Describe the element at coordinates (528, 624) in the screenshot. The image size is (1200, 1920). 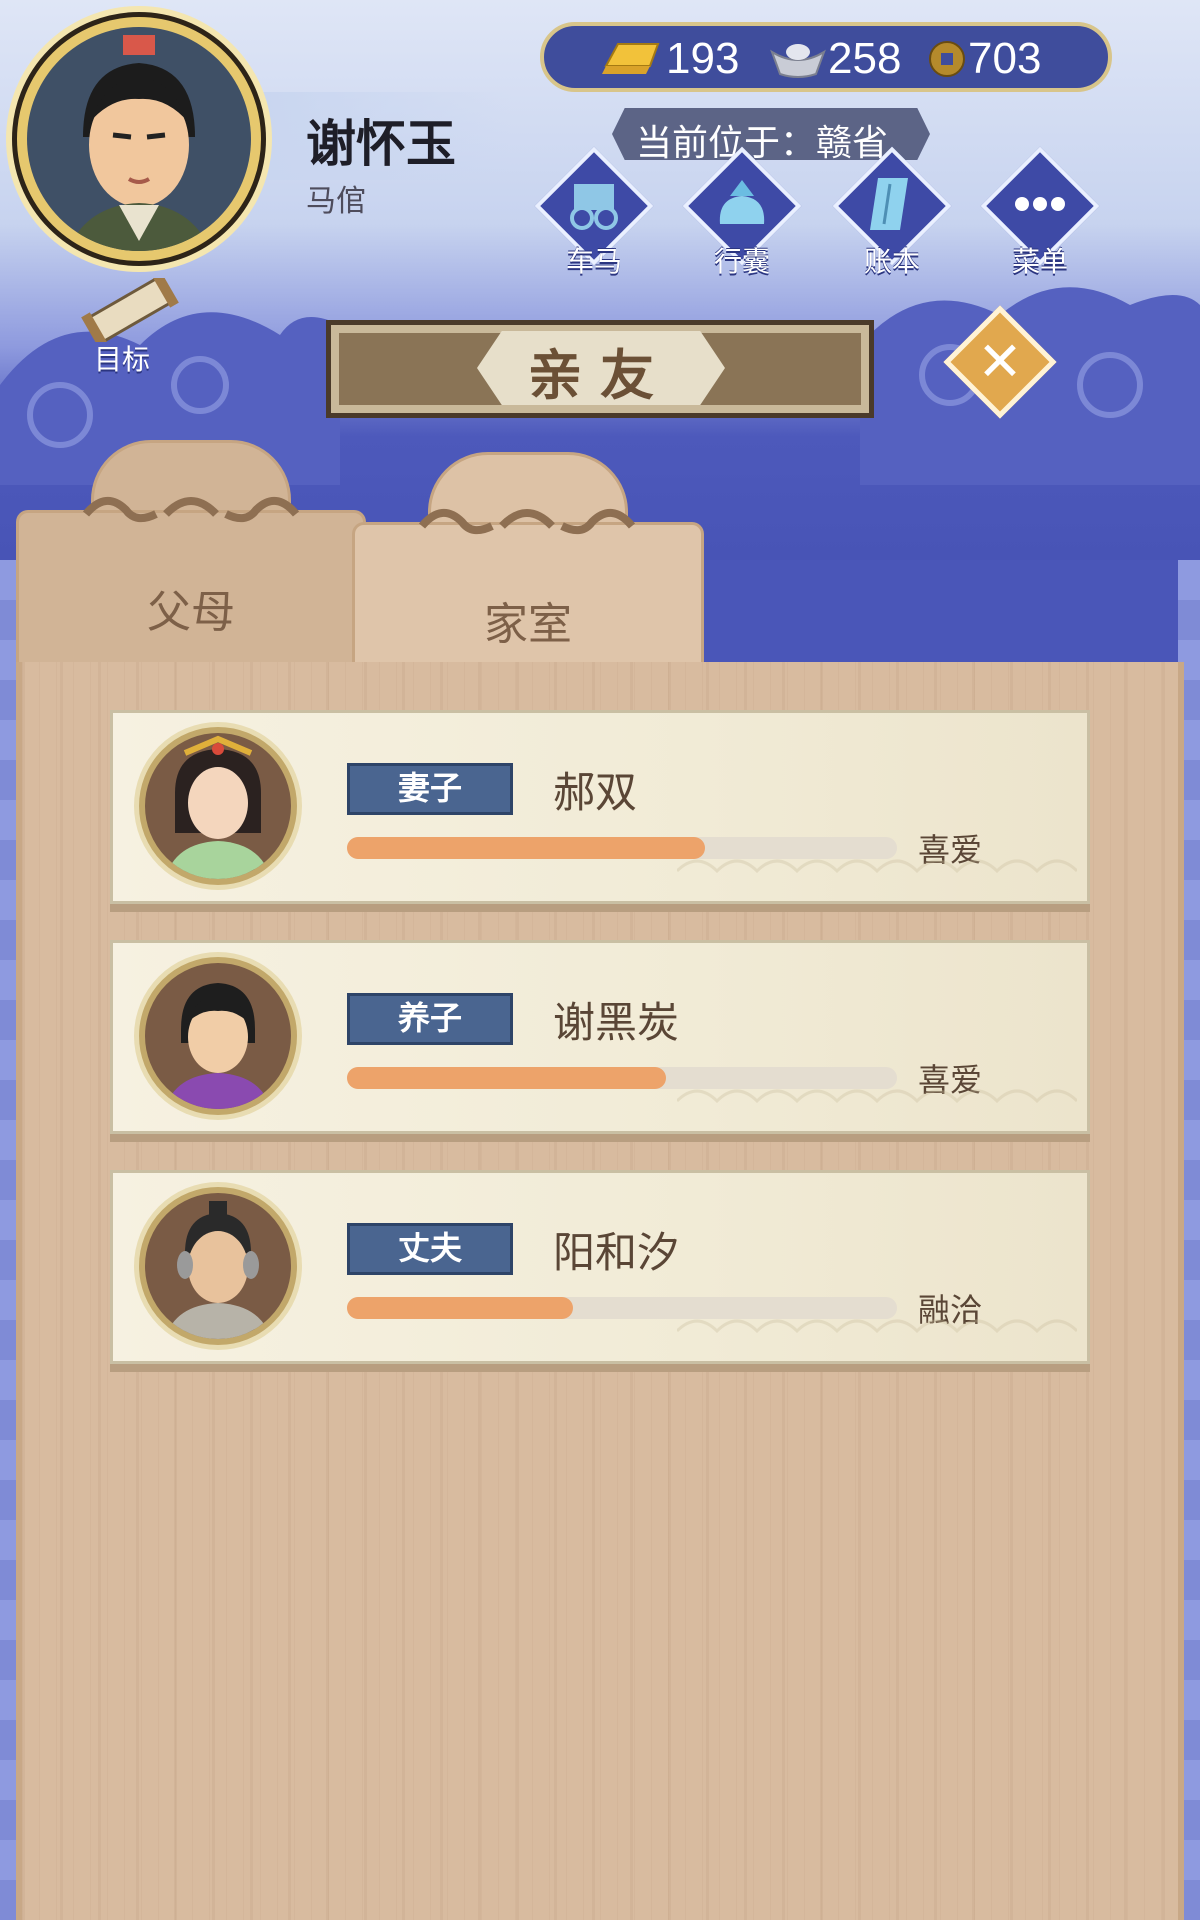
I see `tab-family-label: 家室` at that location.